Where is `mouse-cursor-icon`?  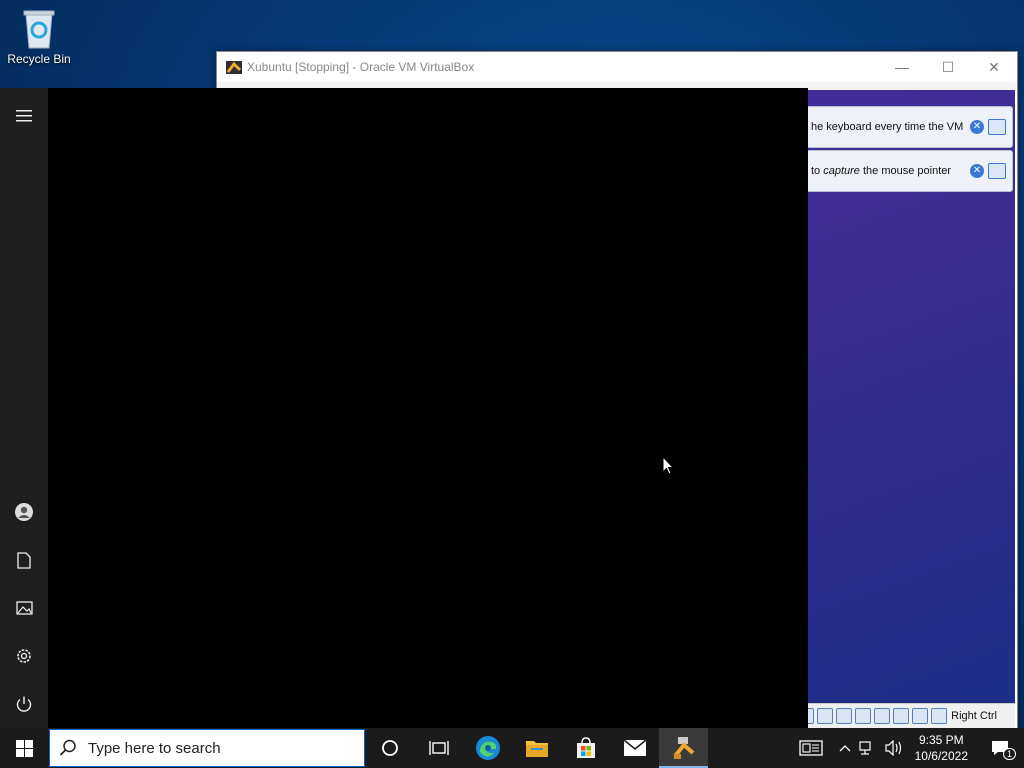 mouse-cursor-icon is located at coordinates (668, 467).